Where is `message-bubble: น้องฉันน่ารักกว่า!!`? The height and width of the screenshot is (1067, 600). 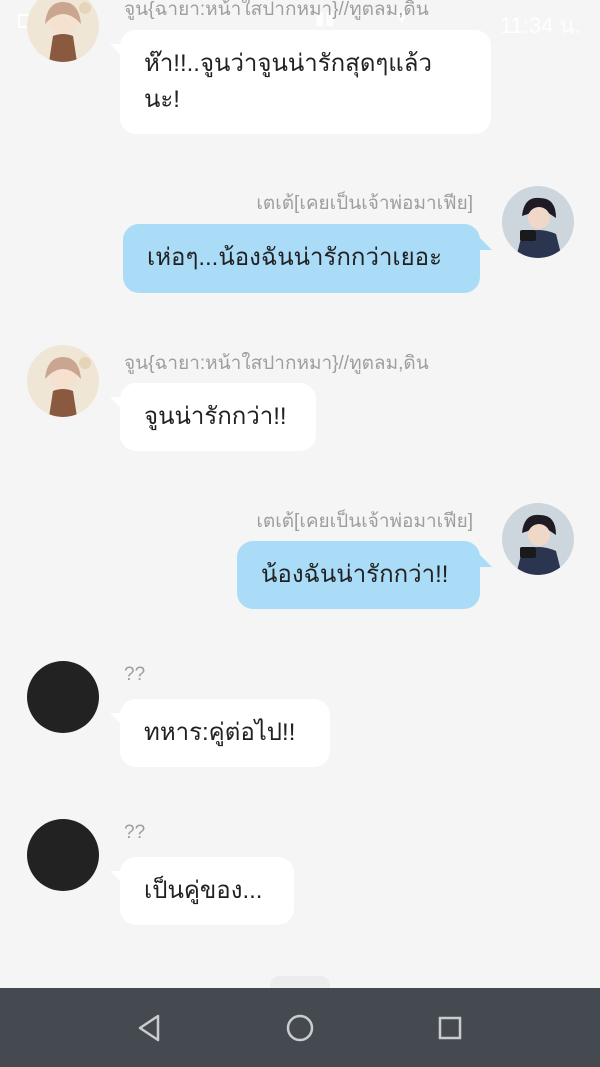
message-bubble: น้องฉันน่ารักกว่า!! is located at coordinates (364, 575).